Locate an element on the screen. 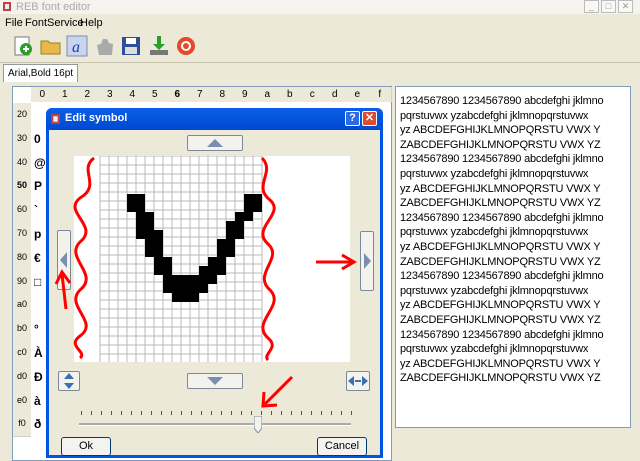 Image resolution: width=640 pixels, height=461 pixels. swap-horizontal-button is located at coordinates (358, 381).